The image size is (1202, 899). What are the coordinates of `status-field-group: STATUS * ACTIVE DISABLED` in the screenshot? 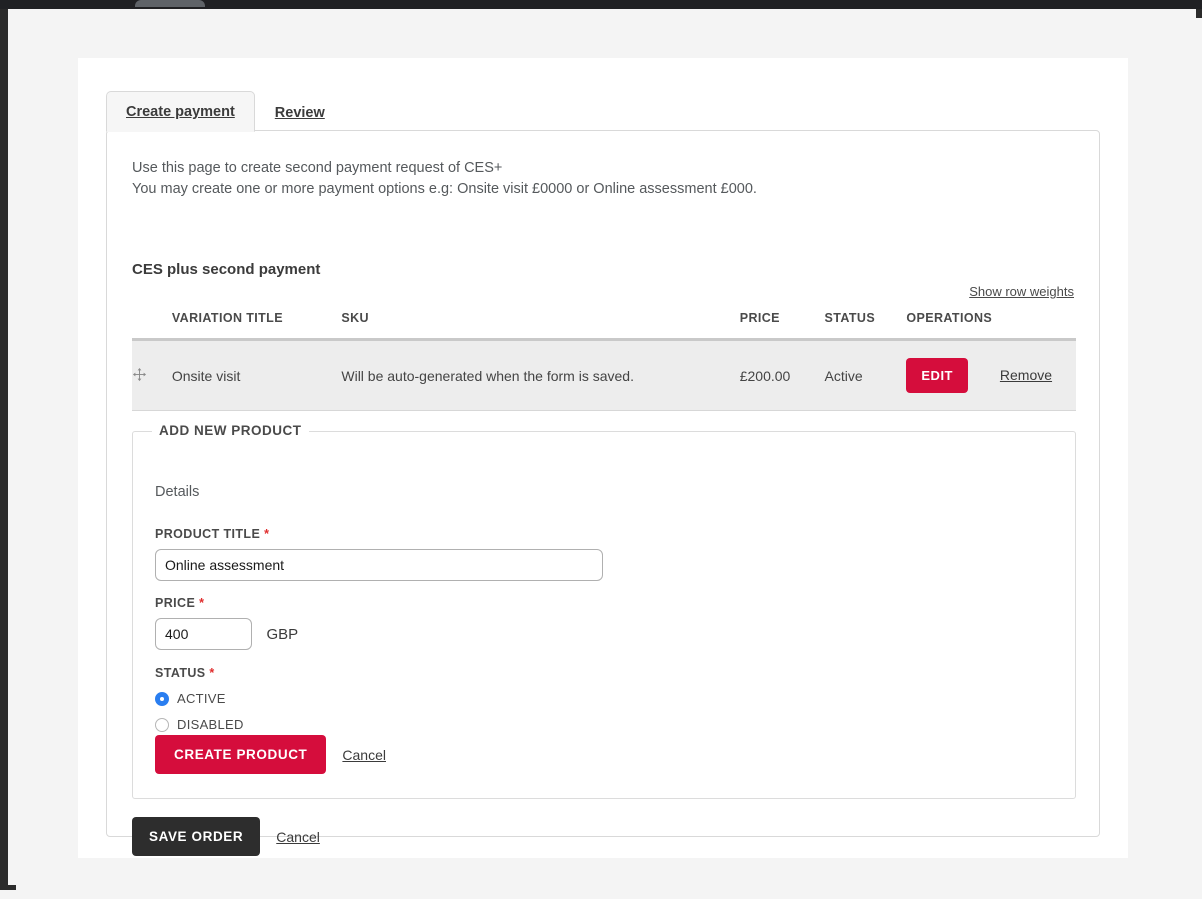 It's located at (199, 699).